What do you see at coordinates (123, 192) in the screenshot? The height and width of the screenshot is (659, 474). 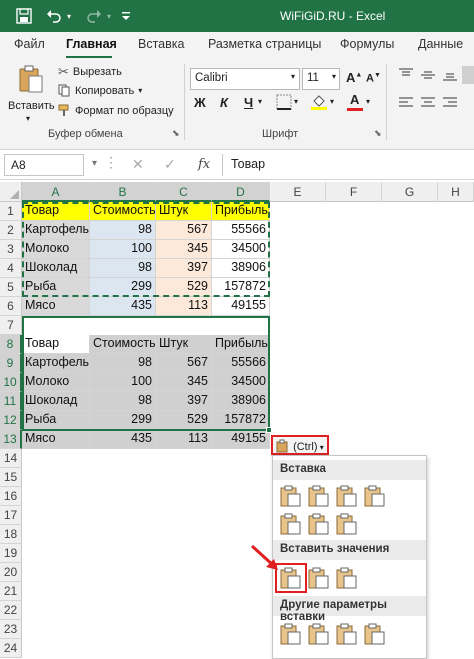 I see `column-header-b: B` at bounding box center [123, 192].